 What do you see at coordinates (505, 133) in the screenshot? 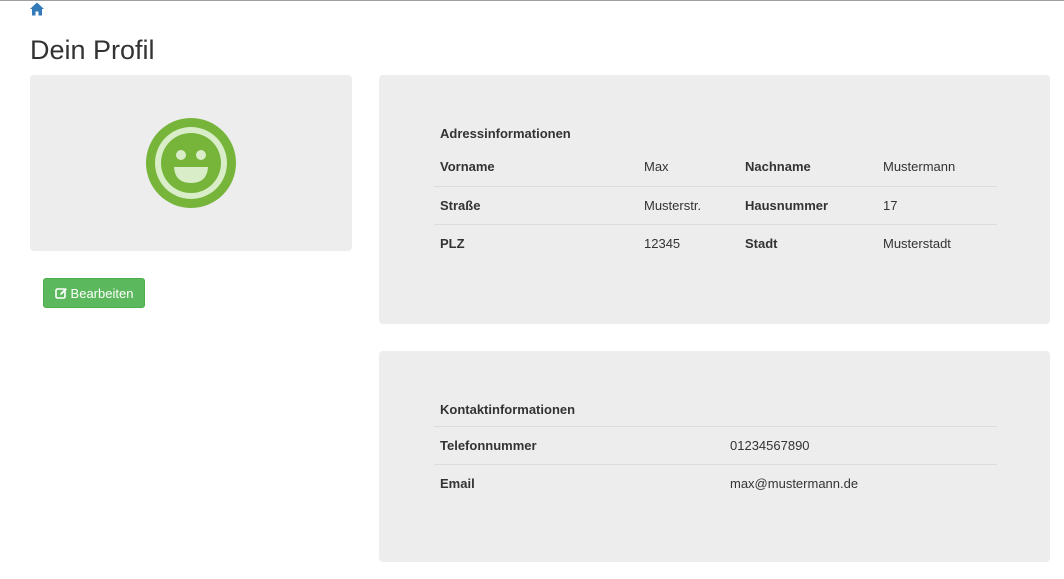
I see `address-section-title: Adressinformationen` at bounding box center [505, 133].